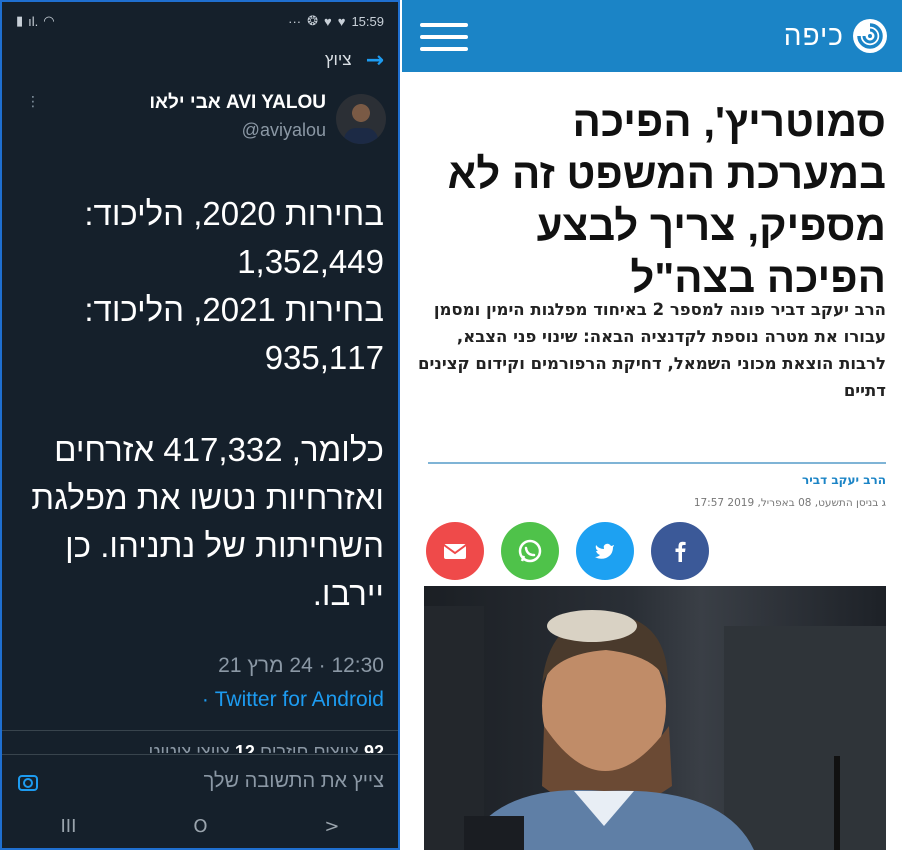 The width and height of the screenshot is (902, 850). I want to click on article-date: ג בניסן התשעט, 08 באפריל, 2019 17:57, so click(789, 503).